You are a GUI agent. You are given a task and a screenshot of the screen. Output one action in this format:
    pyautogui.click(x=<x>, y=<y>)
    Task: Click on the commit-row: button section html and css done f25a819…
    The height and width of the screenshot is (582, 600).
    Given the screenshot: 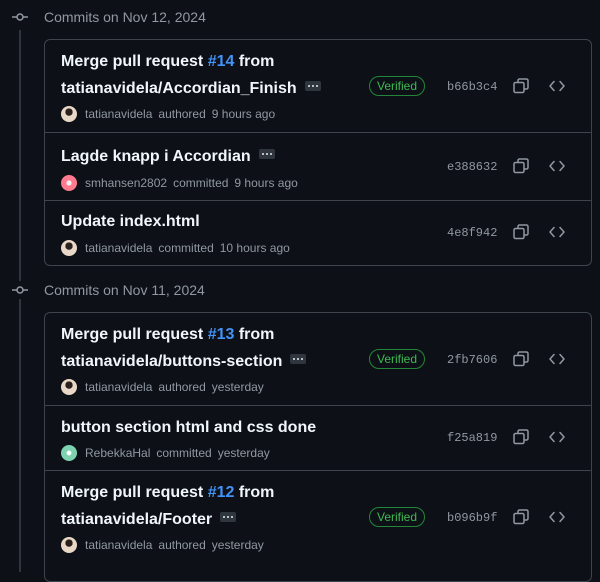 What is the action you would take?
    pyautogui.click(x=318, y=438)
    